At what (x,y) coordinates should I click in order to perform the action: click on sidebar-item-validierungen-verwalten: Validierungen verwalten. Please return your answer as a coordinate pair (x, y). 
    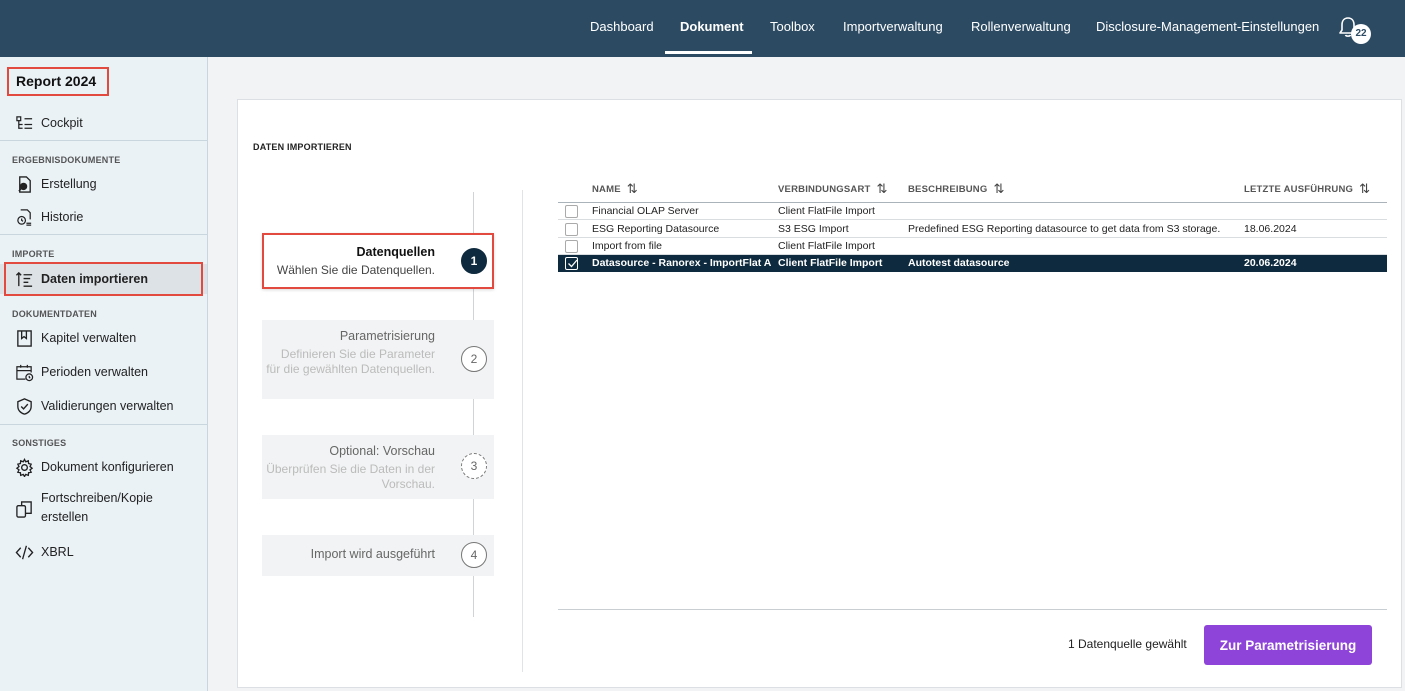
    Looking at the image, I should click on (103, 406).